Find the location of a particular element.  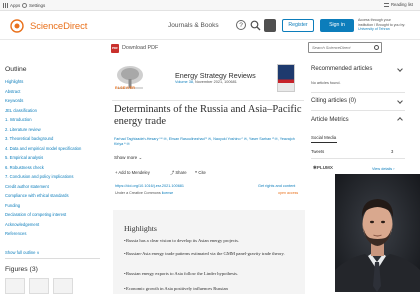

show-more-button: Show more ⌄ is located at coordinates (128, 158).